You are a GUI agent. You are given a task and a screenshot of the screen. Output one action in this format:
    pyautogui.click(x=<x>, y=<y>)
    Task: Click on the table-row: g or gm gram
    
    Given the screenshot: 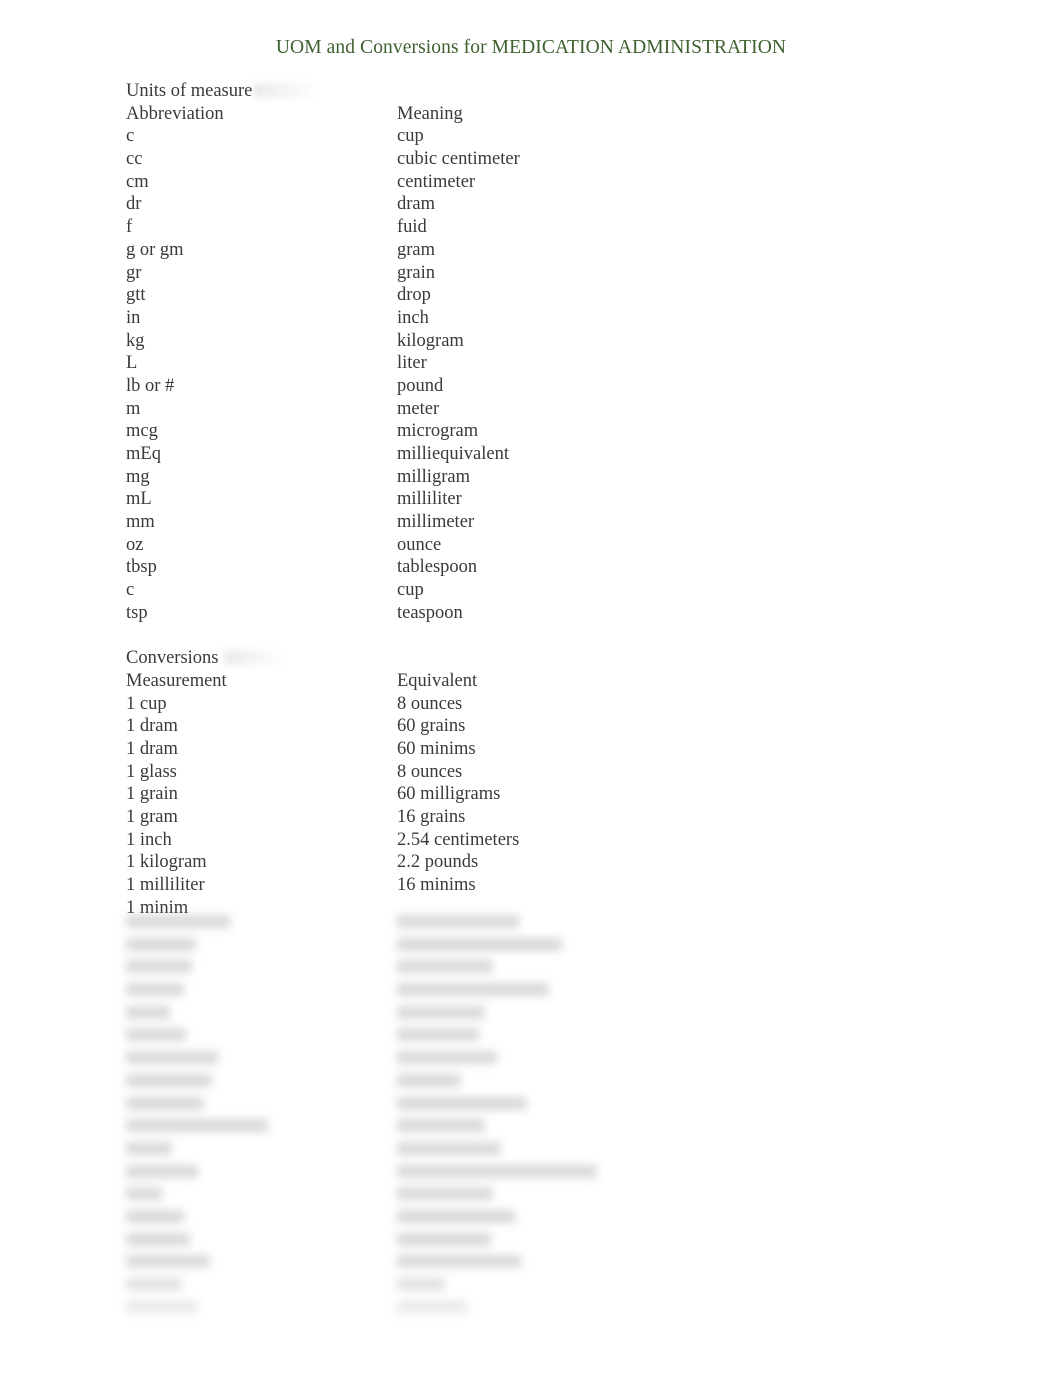 What is the action you would take?
    pyautogui.click(x=536, y=250)
    